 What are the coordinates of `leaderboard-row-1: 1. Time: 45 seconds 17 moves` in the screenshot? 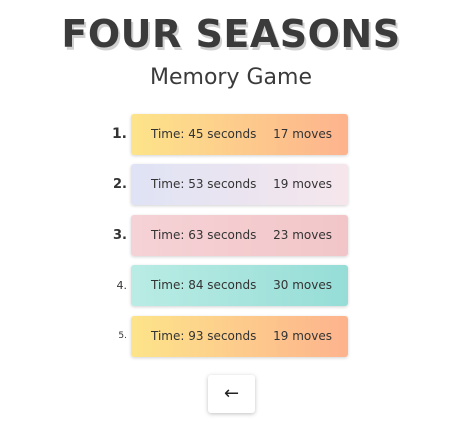 It's located at (229, 134).